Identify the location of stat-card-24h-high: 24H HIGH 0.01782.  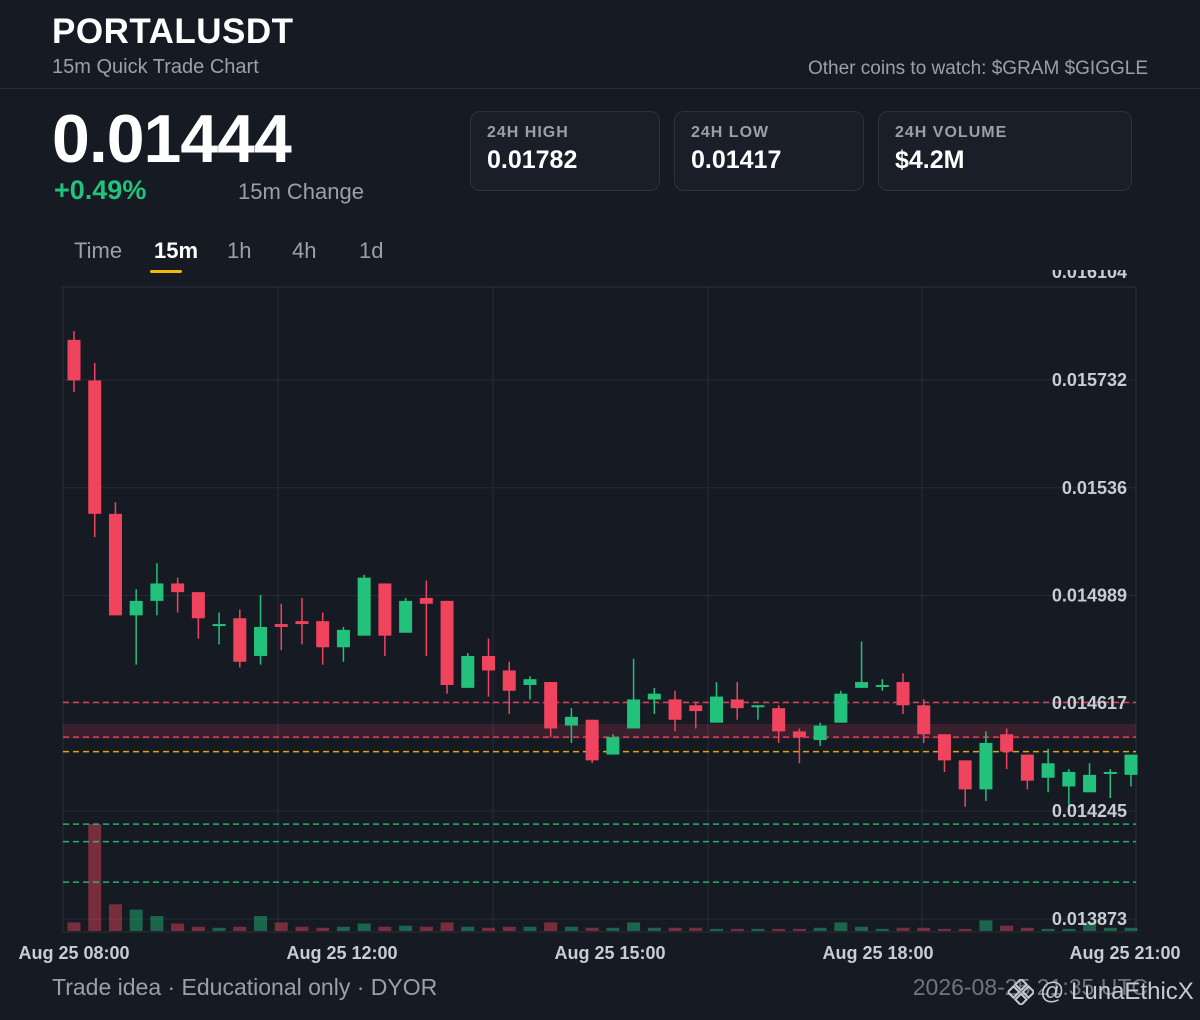
(565, 151).